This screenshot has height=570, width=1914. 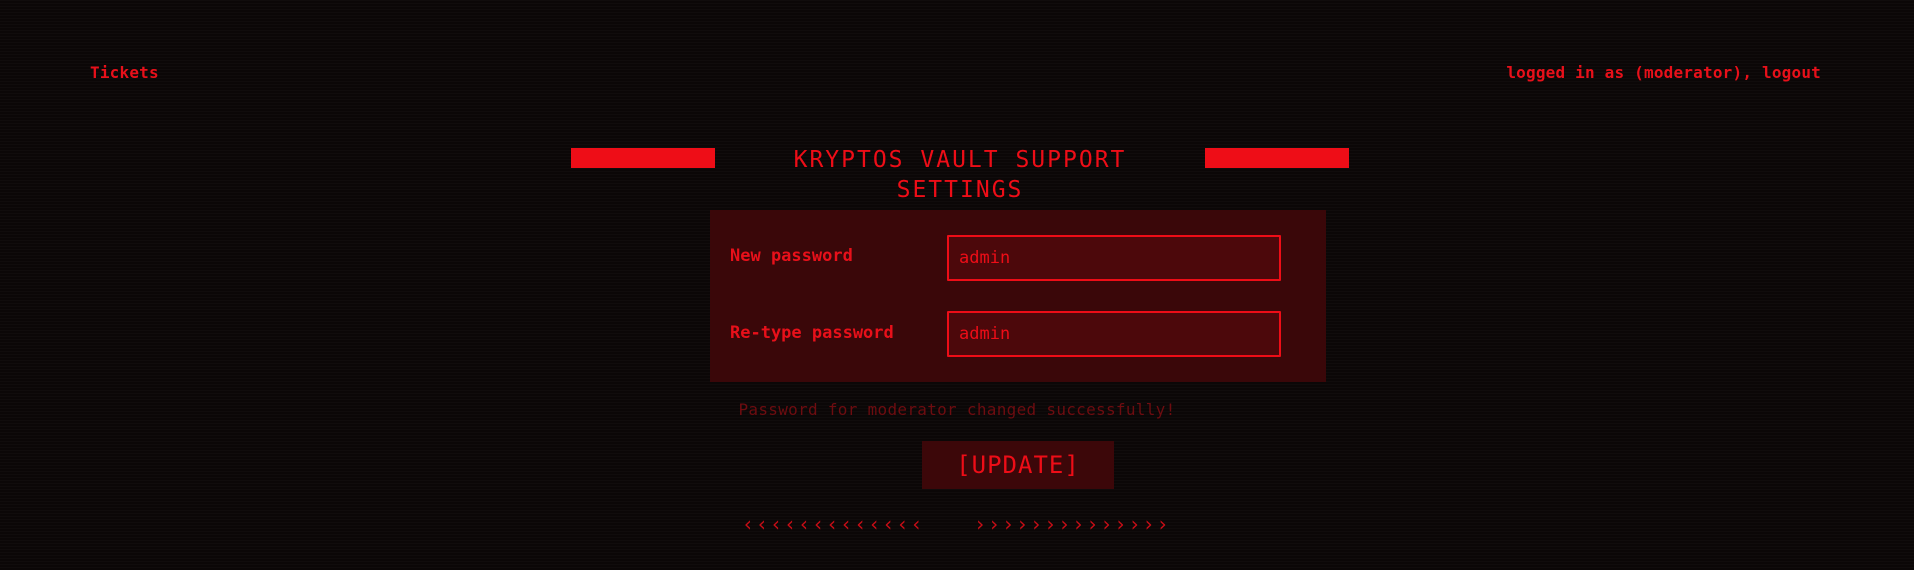 What do you see at coordinates (1663, 72) in the screenshot?
I see `user-status-logout-link: logged in as (moderator), logout` at bounding box center [1663, 72].